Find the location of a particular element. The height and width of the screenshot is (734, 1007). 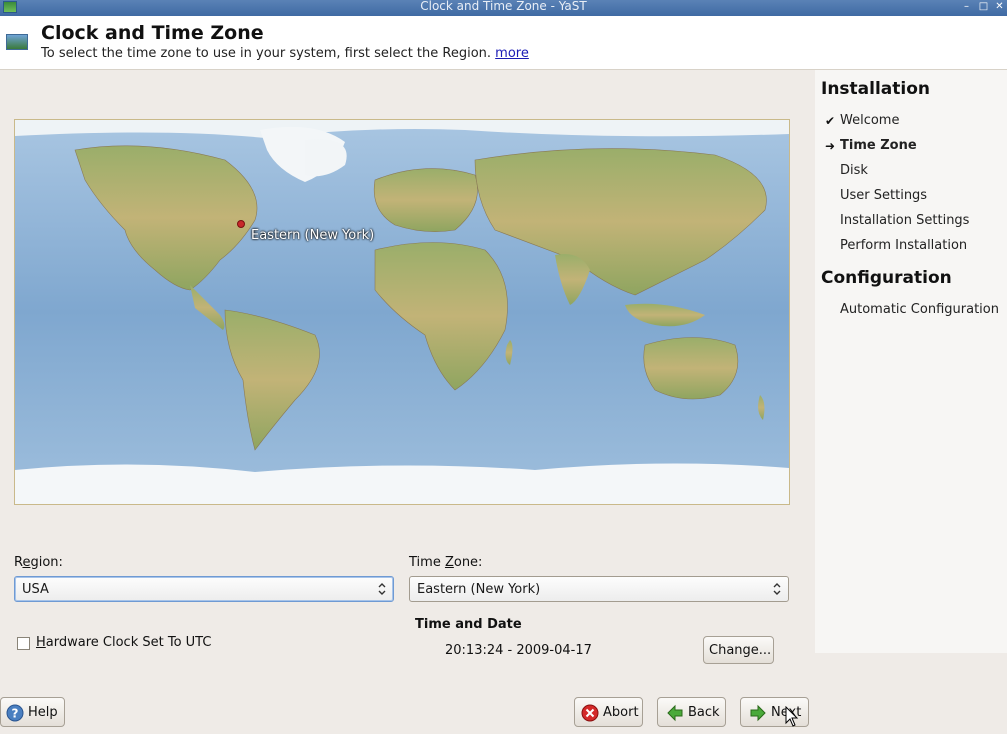

hwclock-label-post: ardware Clock Set To UTC is located at coordinates (128, 642).